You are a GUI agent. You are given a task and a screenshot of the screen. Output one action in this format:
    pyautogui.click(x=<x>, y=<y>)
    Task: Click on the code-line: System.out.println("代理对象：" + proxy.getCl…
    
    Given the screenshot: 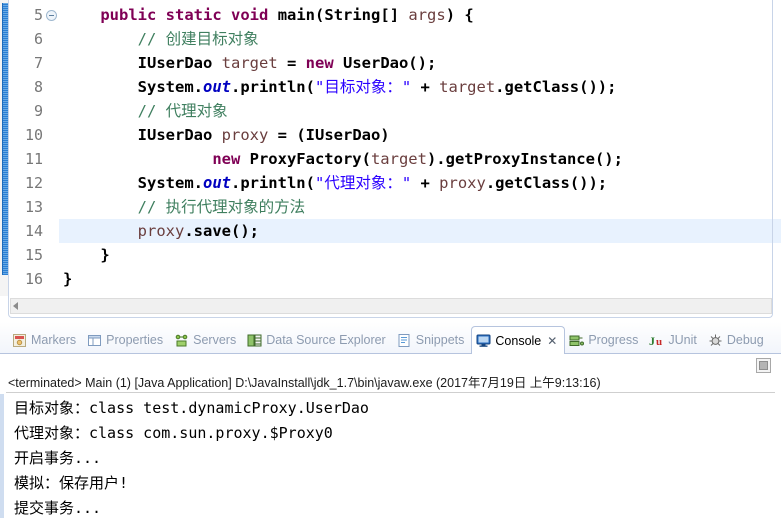 What is the action you would take?
    pyautogui.click(x=420, y=183)
    